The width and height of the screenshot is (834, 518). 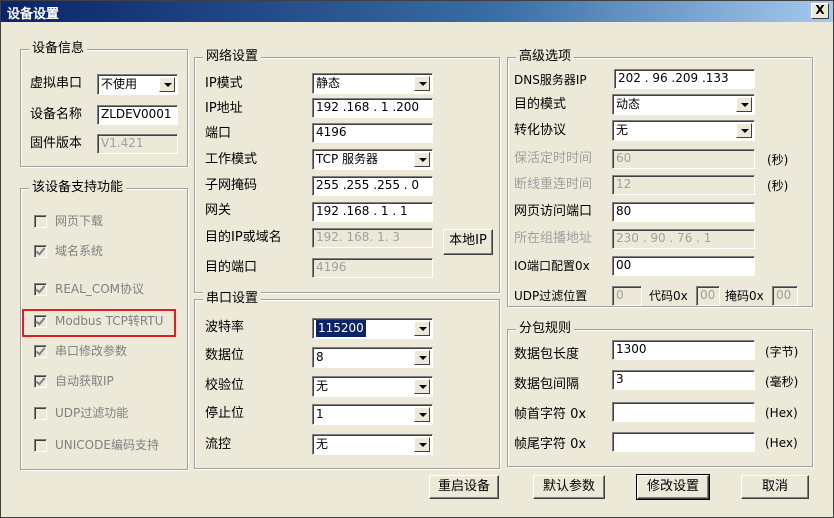 I want to click on device-name-field: ZLDEV0001, so click(x=137, y=115).